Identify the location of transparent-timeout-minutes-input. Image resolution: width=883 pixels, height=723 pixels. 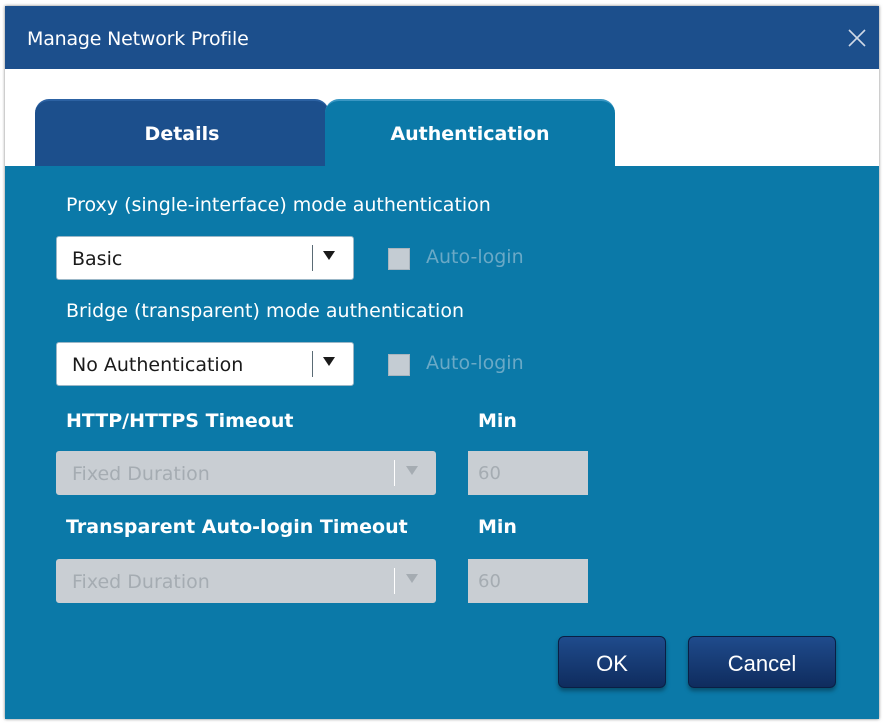
(528, 581).